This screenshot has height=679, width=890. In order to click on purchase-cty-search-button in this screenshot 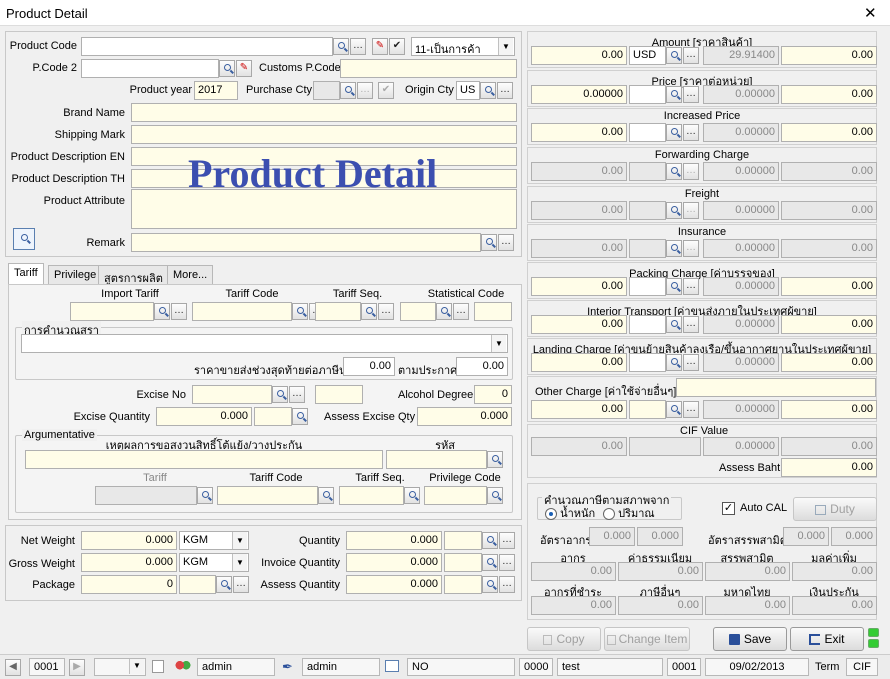, I will do `click(348, 90)`.